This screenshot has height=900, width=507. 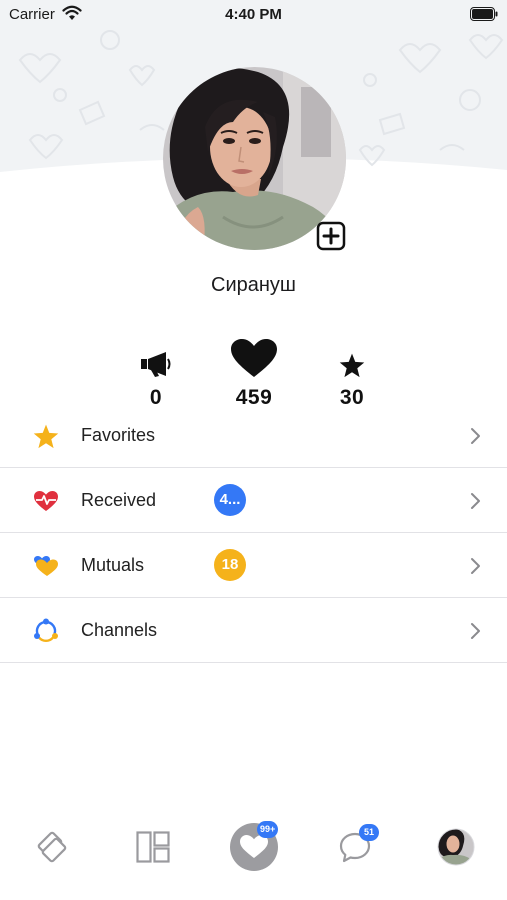 I want to click on channels-icon, so click(x=46, y=631).